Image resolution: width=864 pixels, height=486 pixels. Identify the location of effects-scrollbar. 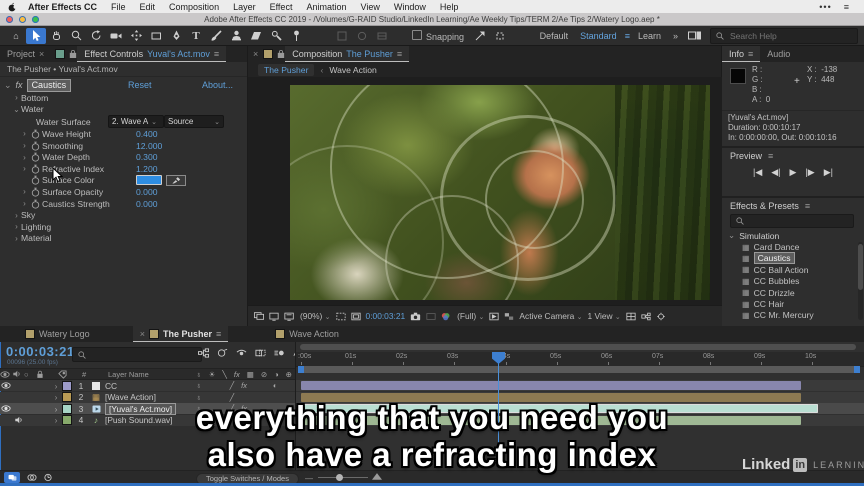
(860, 281).